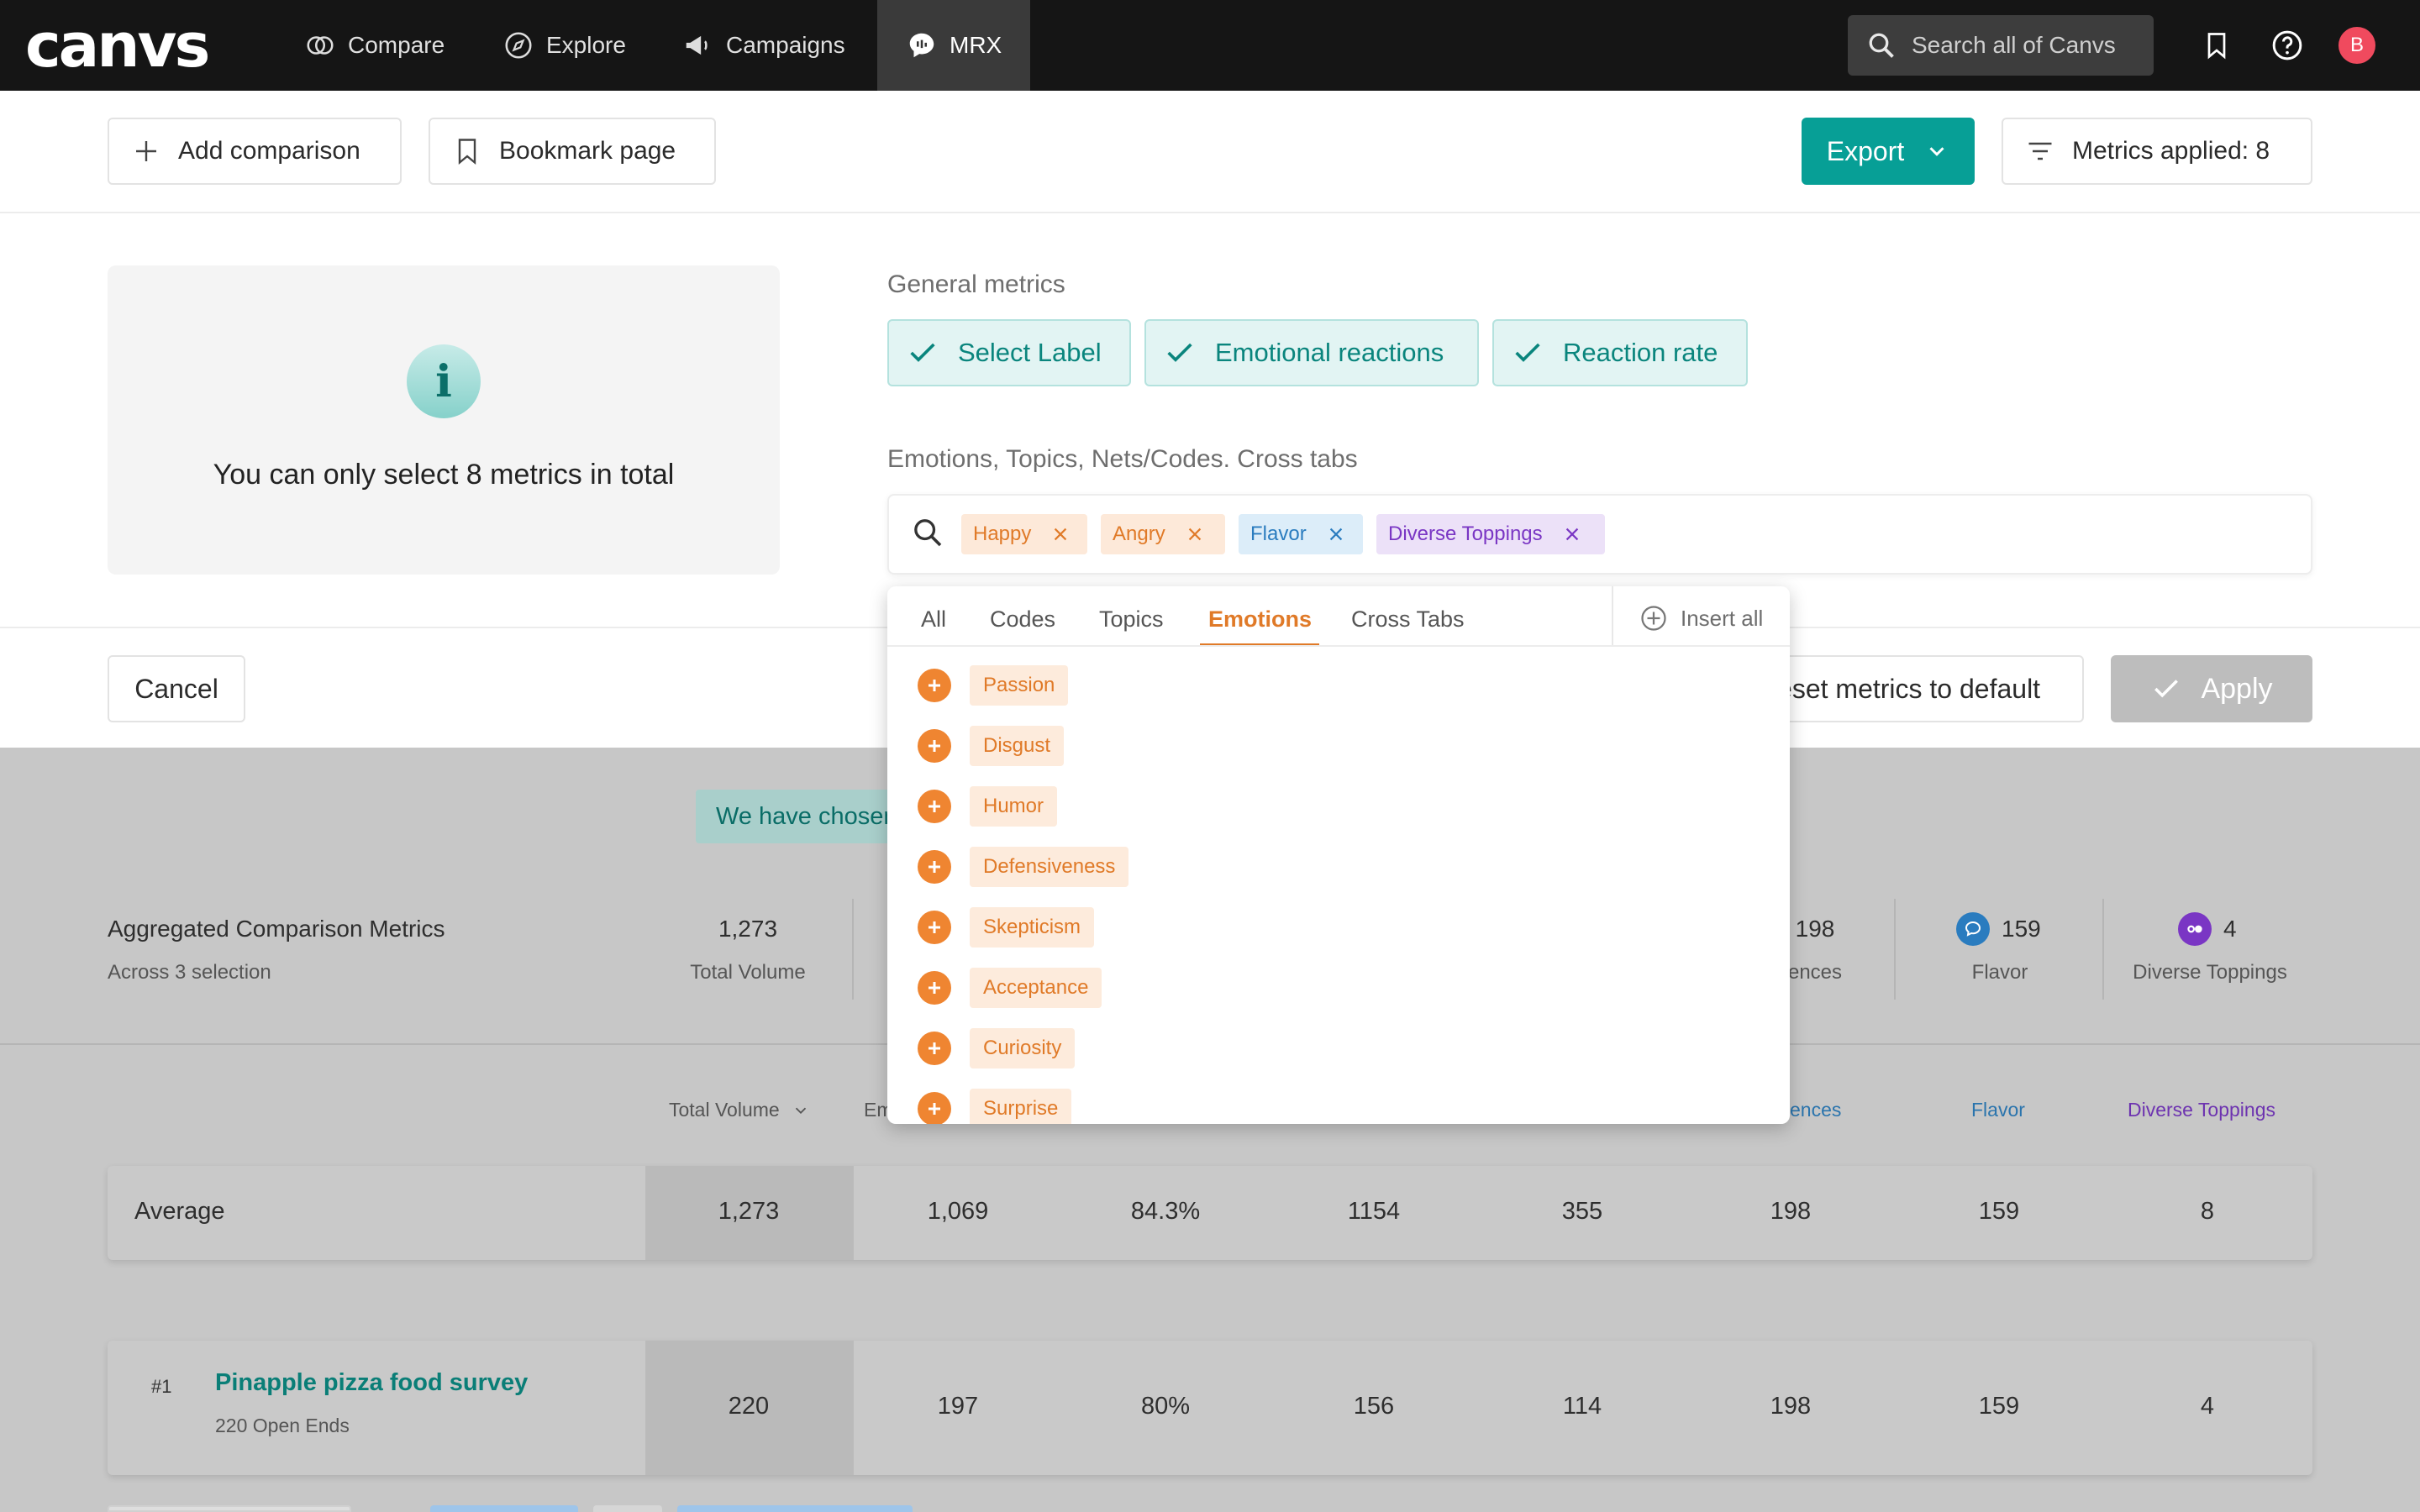 This screenshot has width=2420, height=1512. What do you see at coordinates (1374, 1211) in the screenshot?
I see `table-cell: 1154` at bounding box center [1374, 1211].